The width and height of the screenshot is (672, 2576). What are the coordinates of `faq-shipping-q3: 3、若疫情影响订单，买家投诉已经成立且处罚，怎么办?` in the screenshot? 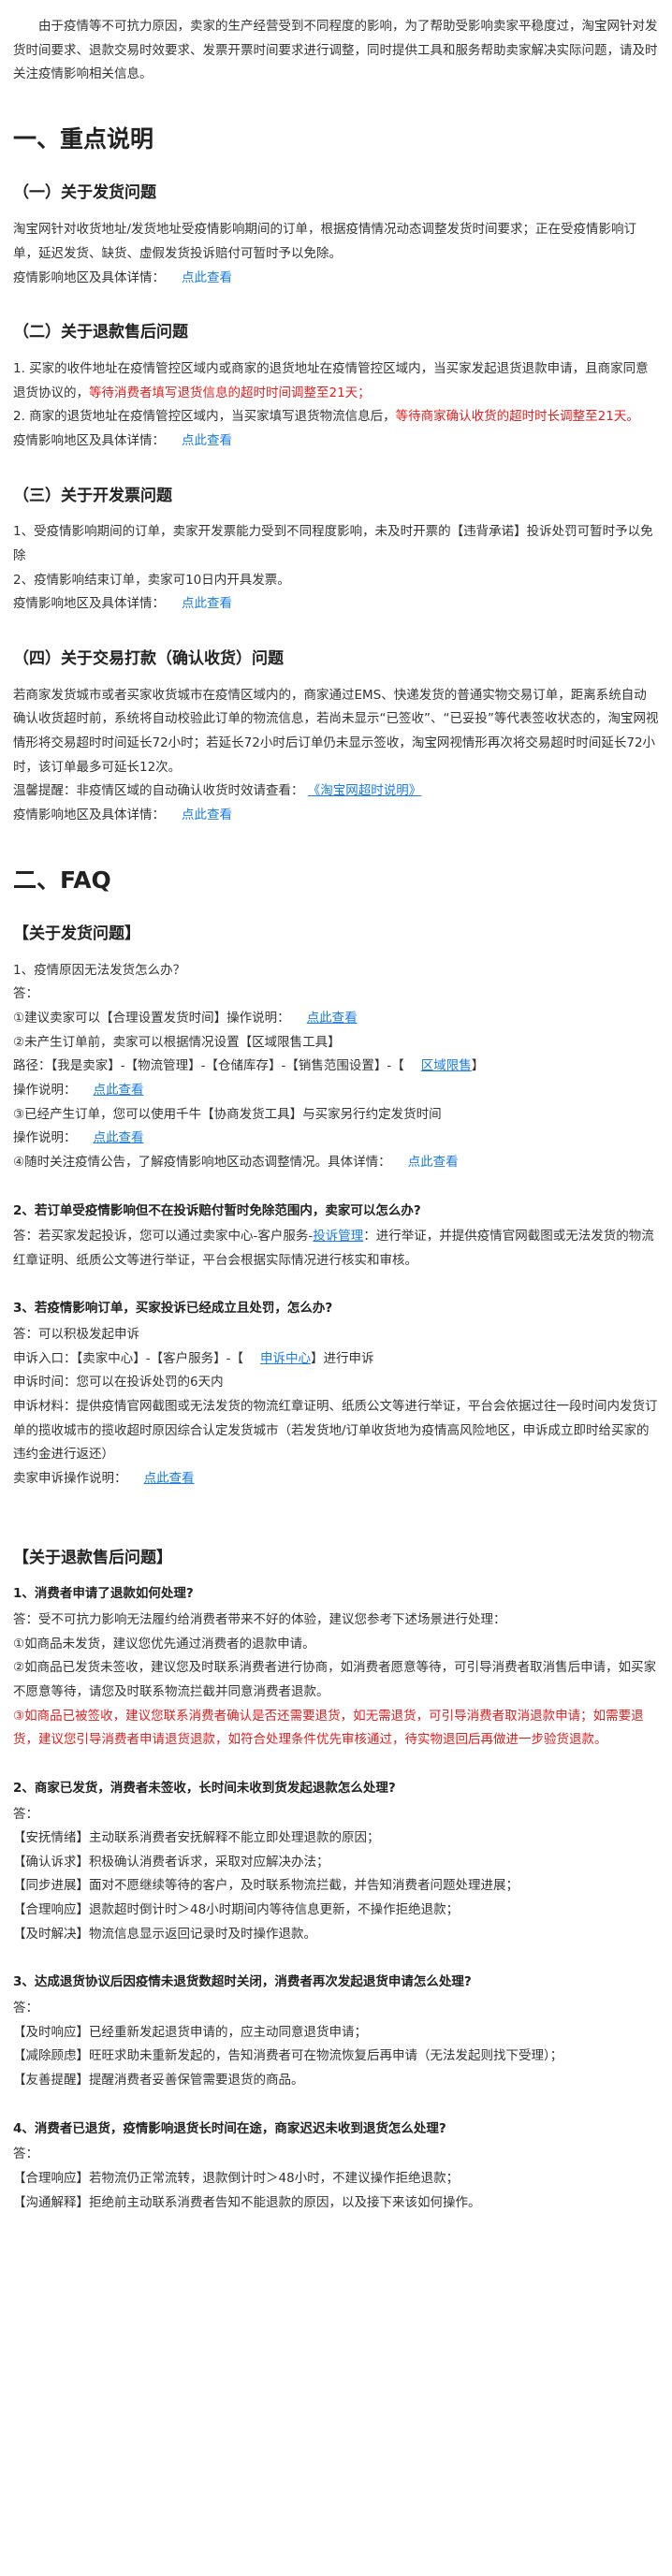 It's located at (173, 1309).